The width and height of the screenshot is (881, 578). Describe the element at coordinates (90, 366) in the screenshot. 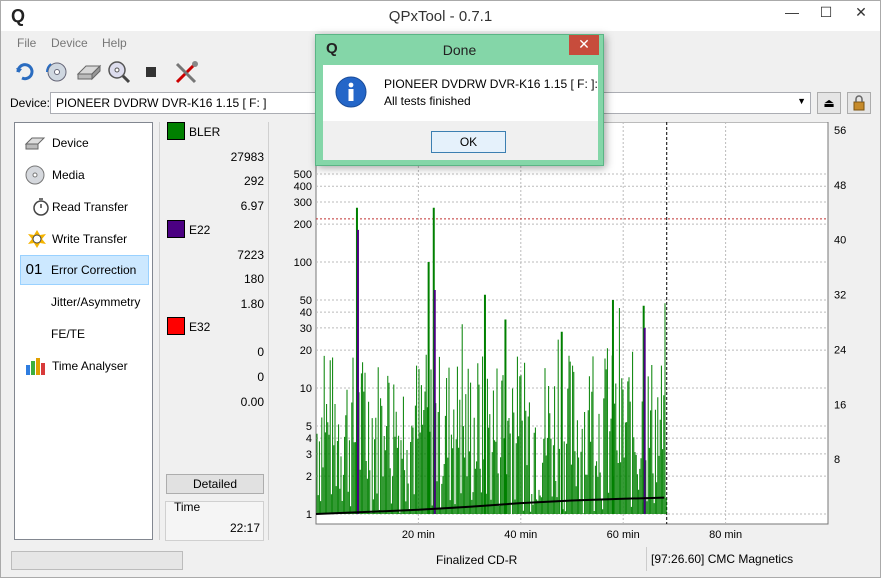

I see `nav-time-analyser-label: Time Analyser` at that location.